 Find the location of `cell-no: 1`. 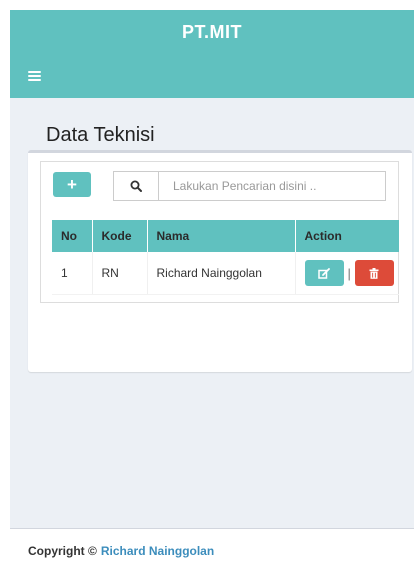

cell-no: 1 is located at coordinates (72, 273).